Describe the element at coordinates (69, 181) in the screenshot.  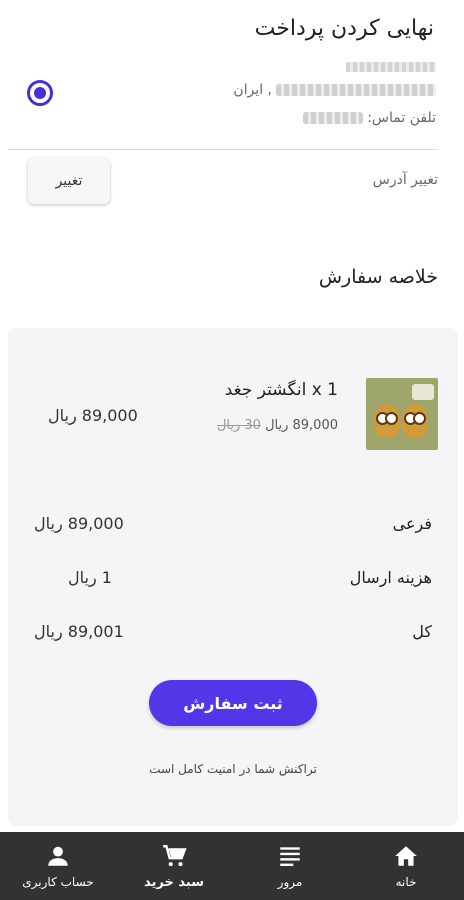
I see `change-address-button: تغییر` at that location.